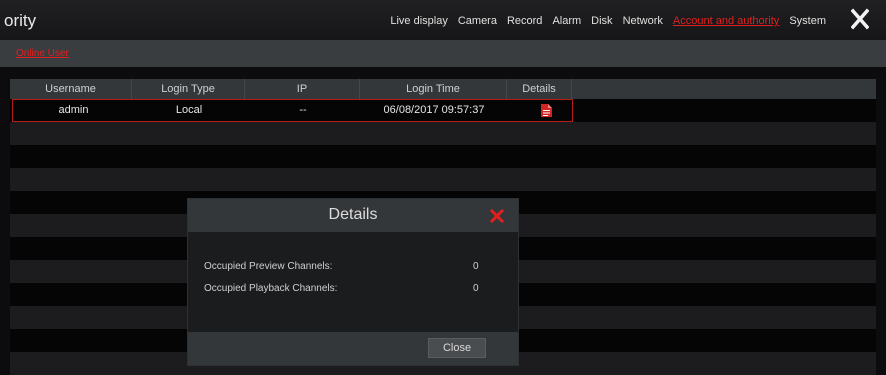 This screenshot has height=375, width=886. What do you see at coordinates (457, 348) in the screenshot?
I see `close-button: Close` at bounding box center [457, 348].